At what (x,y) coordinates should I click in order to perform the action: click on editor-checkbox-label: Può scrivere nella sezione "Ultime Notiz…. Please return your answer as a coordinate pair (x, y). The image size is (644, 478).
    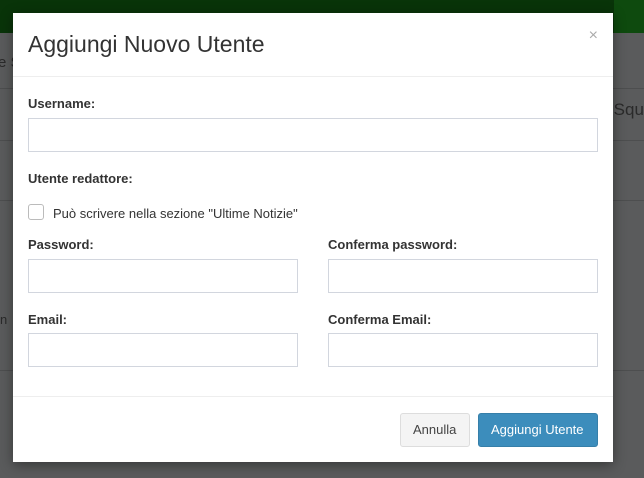
    Looking at the image, I should click on (175, 213).